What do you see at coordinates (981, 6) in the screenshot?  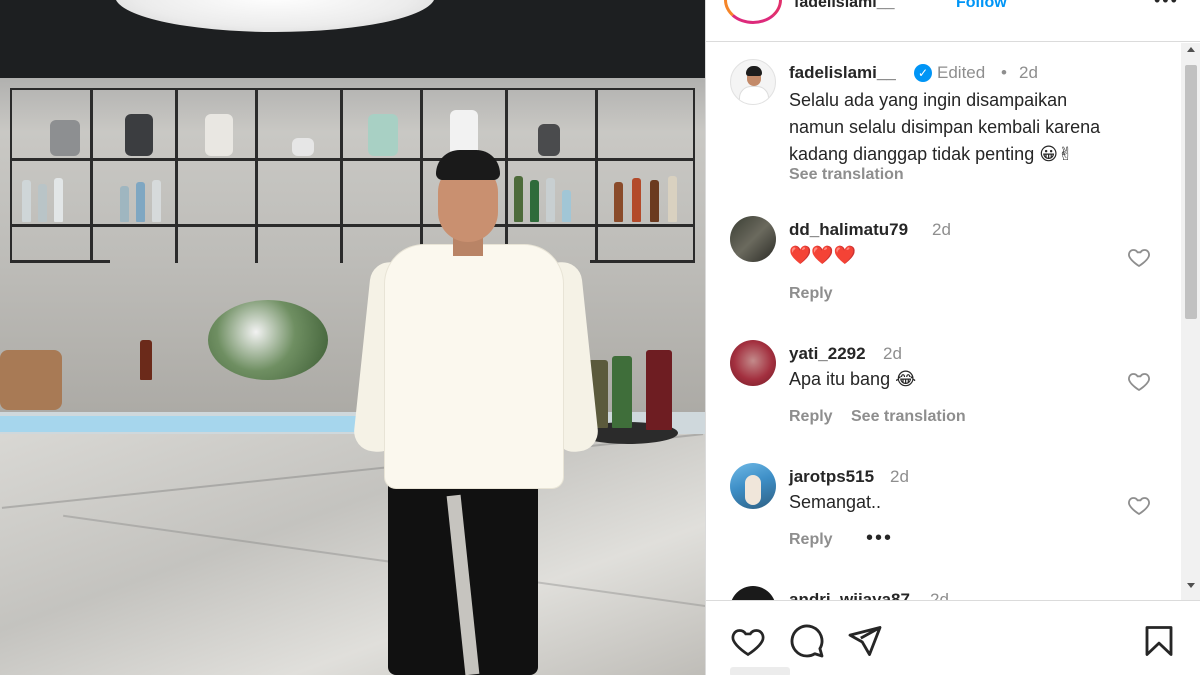 I see `follow-button: Follow` at bounding box center [981, 6].